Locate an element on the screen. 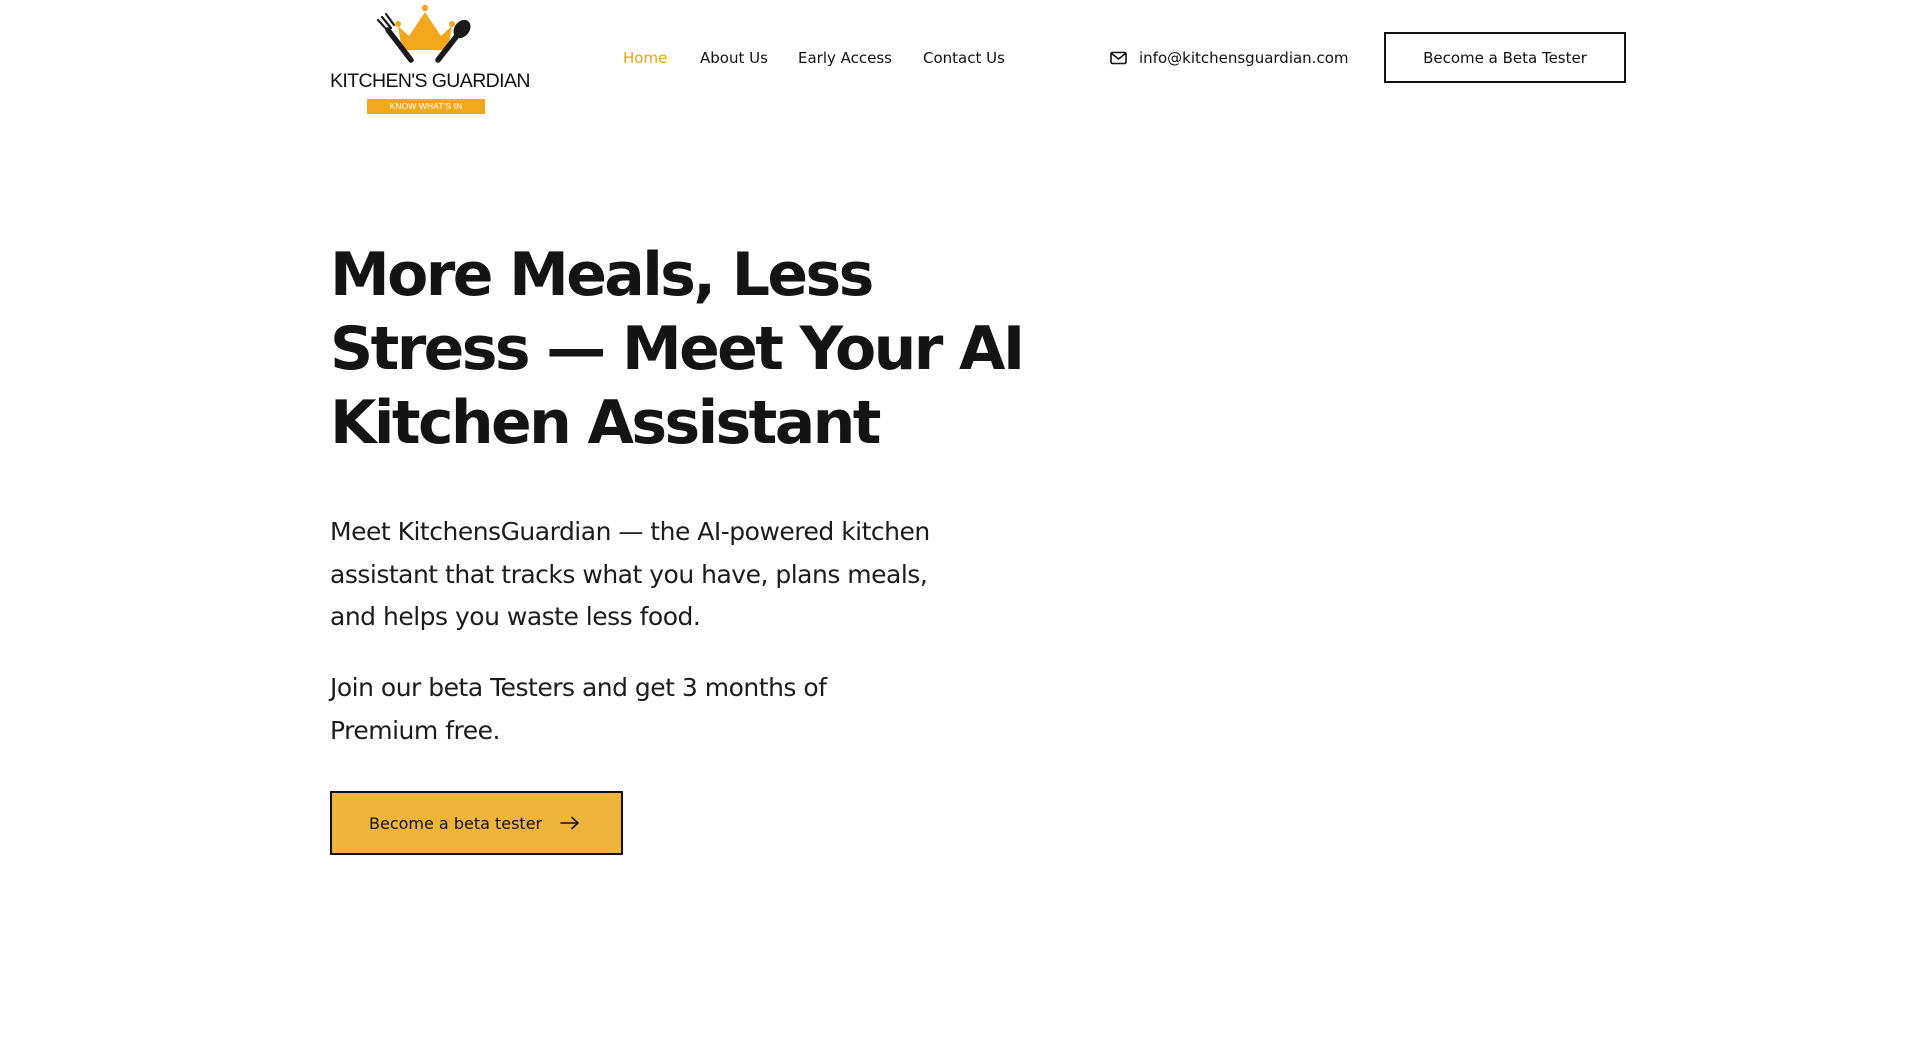 Image resolution: width=1931 pixels, height=1041 pixels. contact-email-text: info@kitchensguardian.com is located at coordinates (1244, 58).